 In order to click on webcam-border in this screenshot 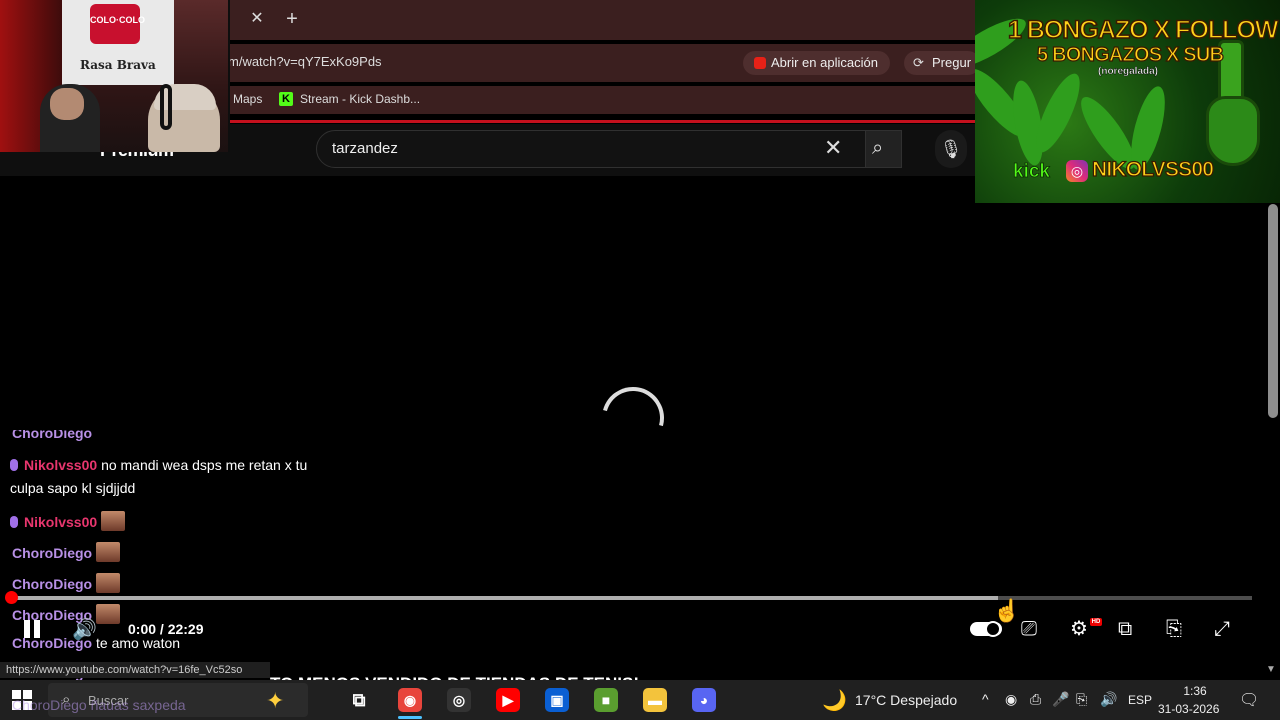, I will do `click(229, 76)`.